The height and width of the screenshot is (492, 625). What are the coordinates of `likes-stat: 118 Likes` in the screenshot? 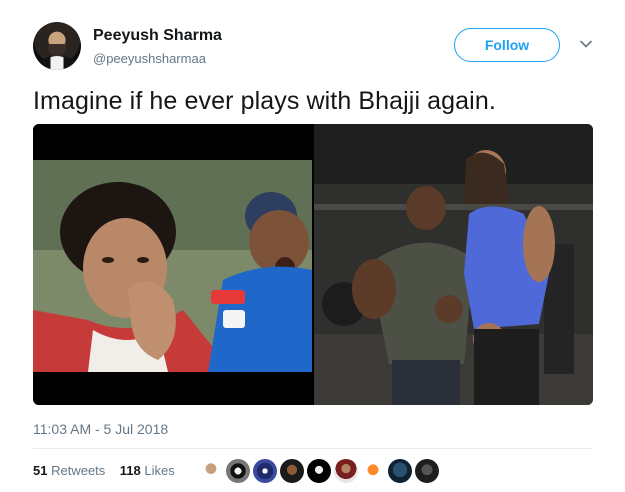 It's located at (147, 470).